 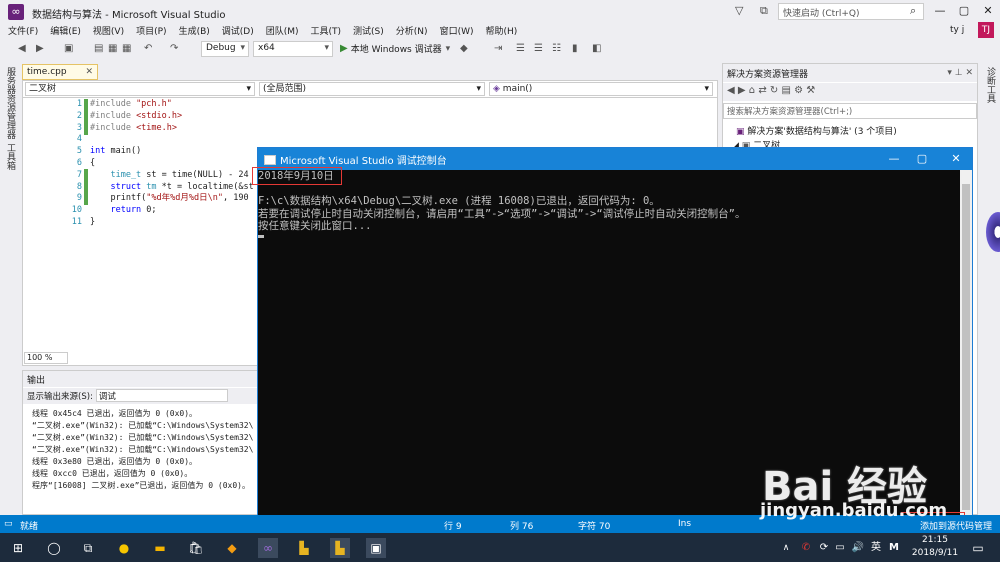 I want to click on ime-indicator: 英, so click(x=876, y=548).